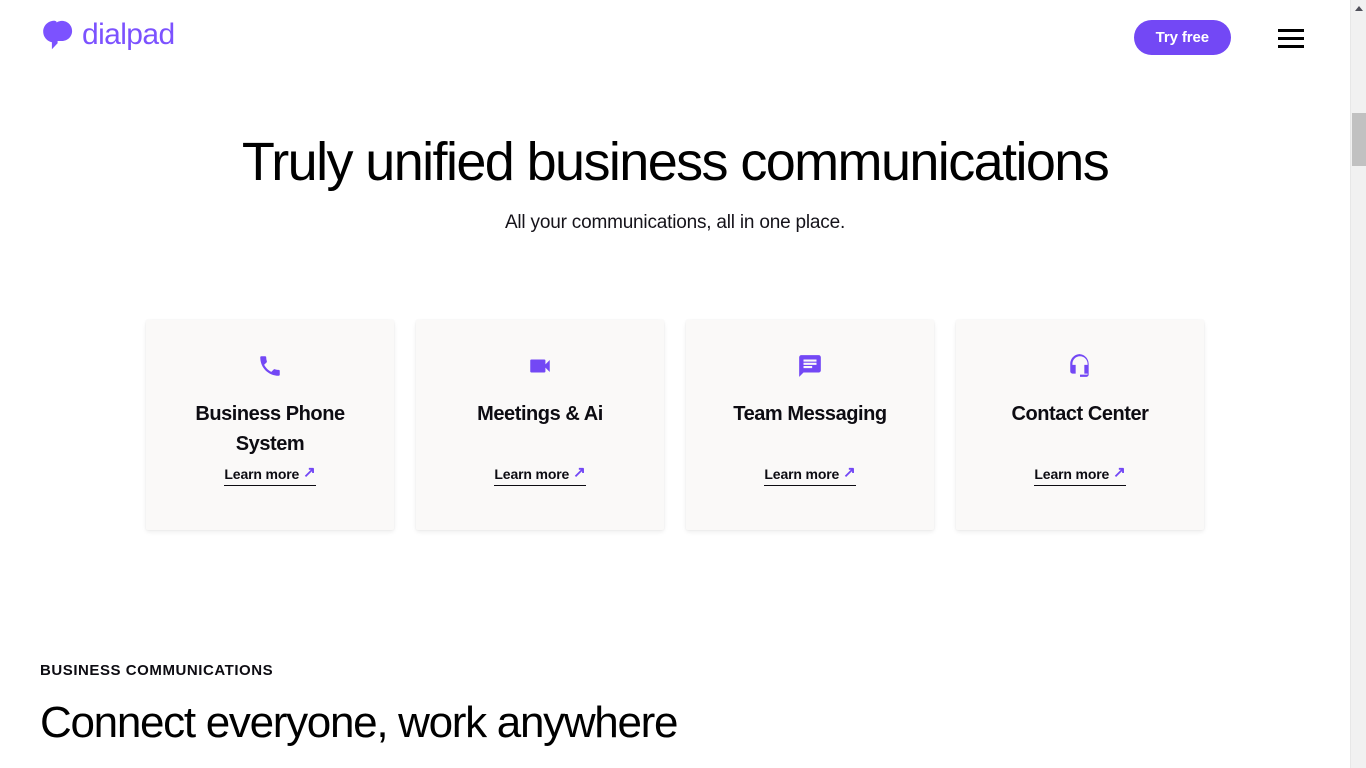 Image resolution: width=1366 pixels, height=768 pixels. Describe the element at coordinates (1182, 37) in the screenshot. I see `try-free-button: Try free` at that location.